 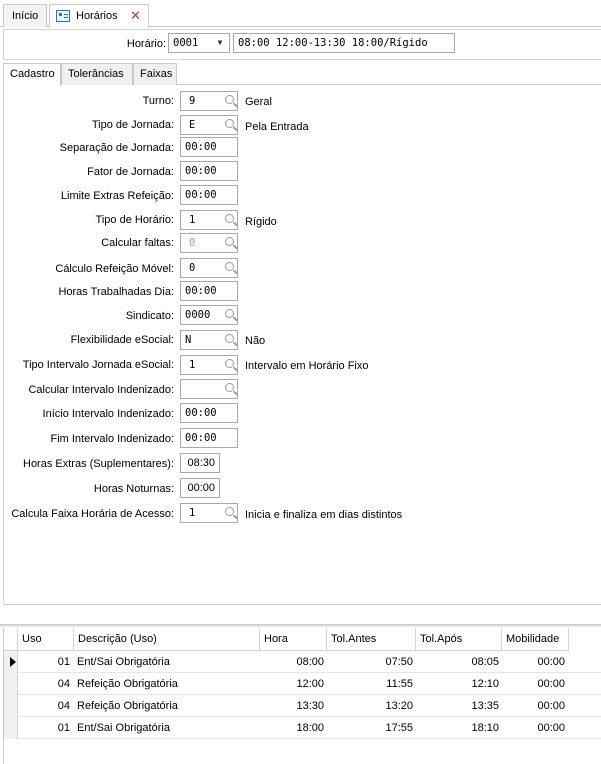 What do you see at coordinates (137, 243) in the screenshot?
I see `calcular-faltas-label: Calcular faltas:` at bounding box center [137, 243].